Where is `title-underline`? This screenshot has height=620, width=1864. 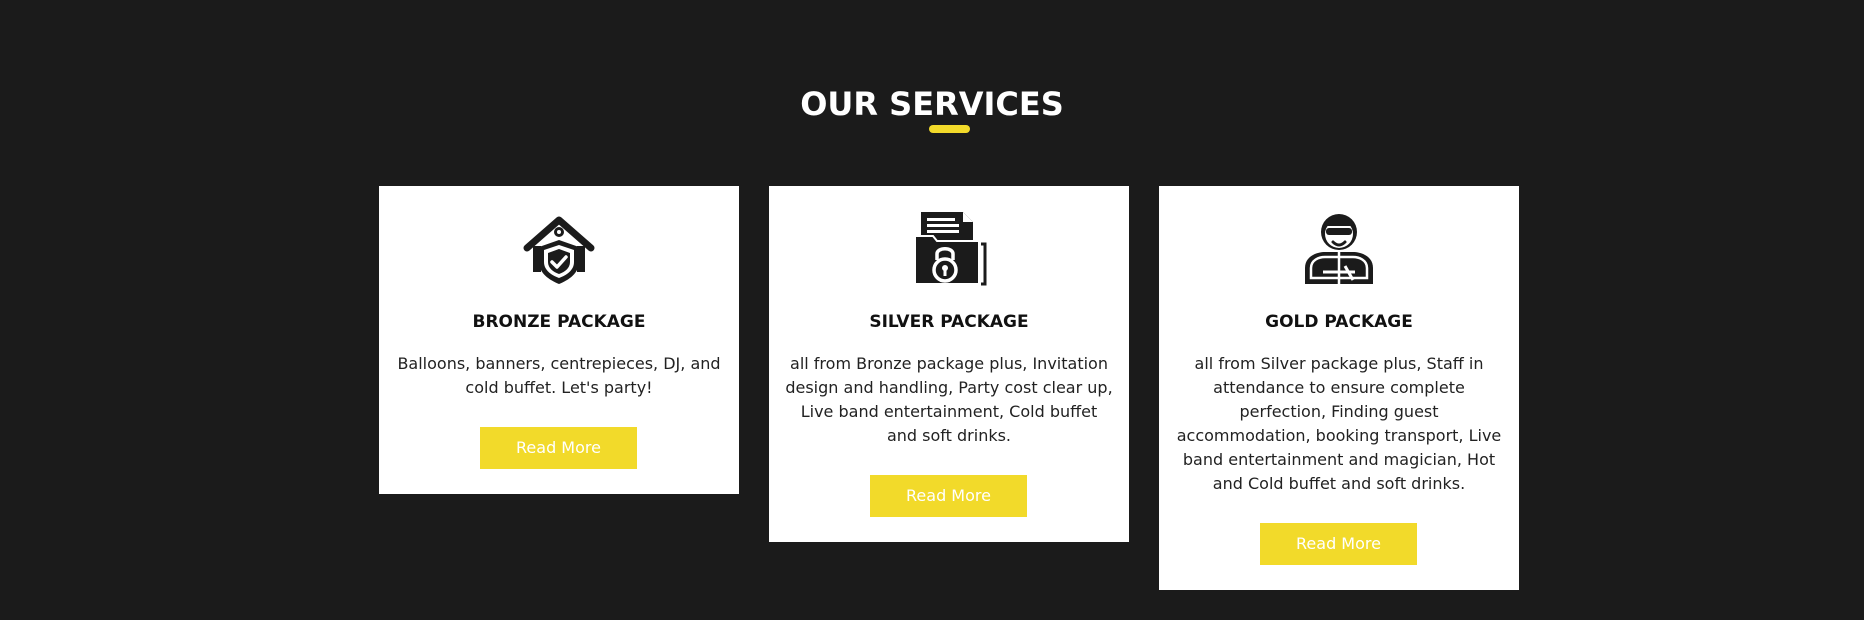 title-underline is located at coordinates (949, 129).